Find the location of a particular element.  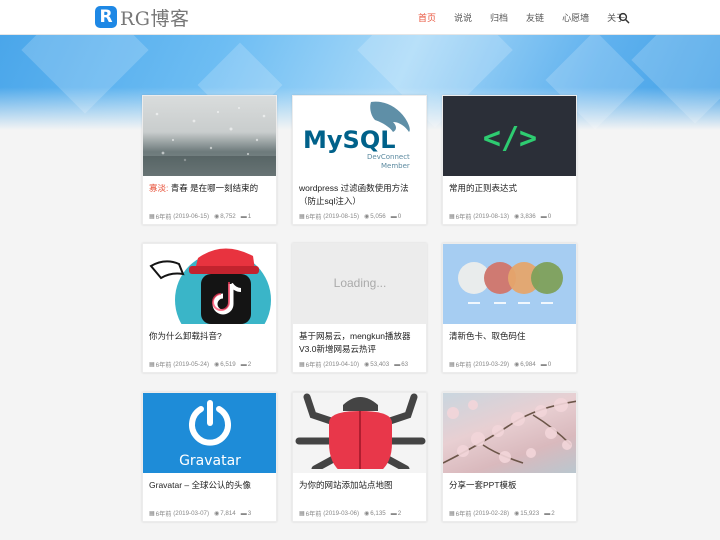

post-thumbnail-gravatar-logo: Gravatar is located at coordinates (209, 433).